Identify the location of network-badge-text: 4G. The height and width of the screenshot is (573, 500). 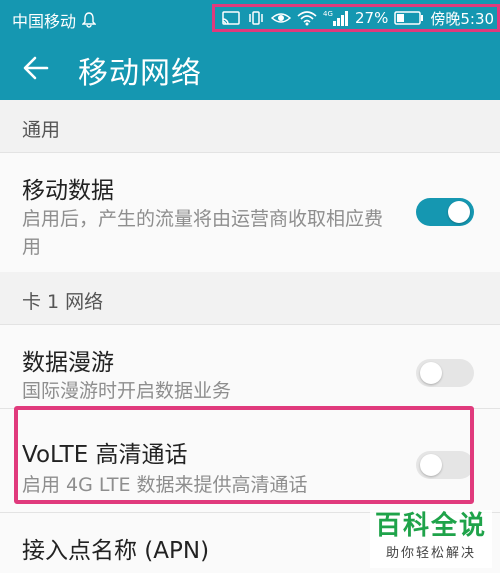
(328, 14).